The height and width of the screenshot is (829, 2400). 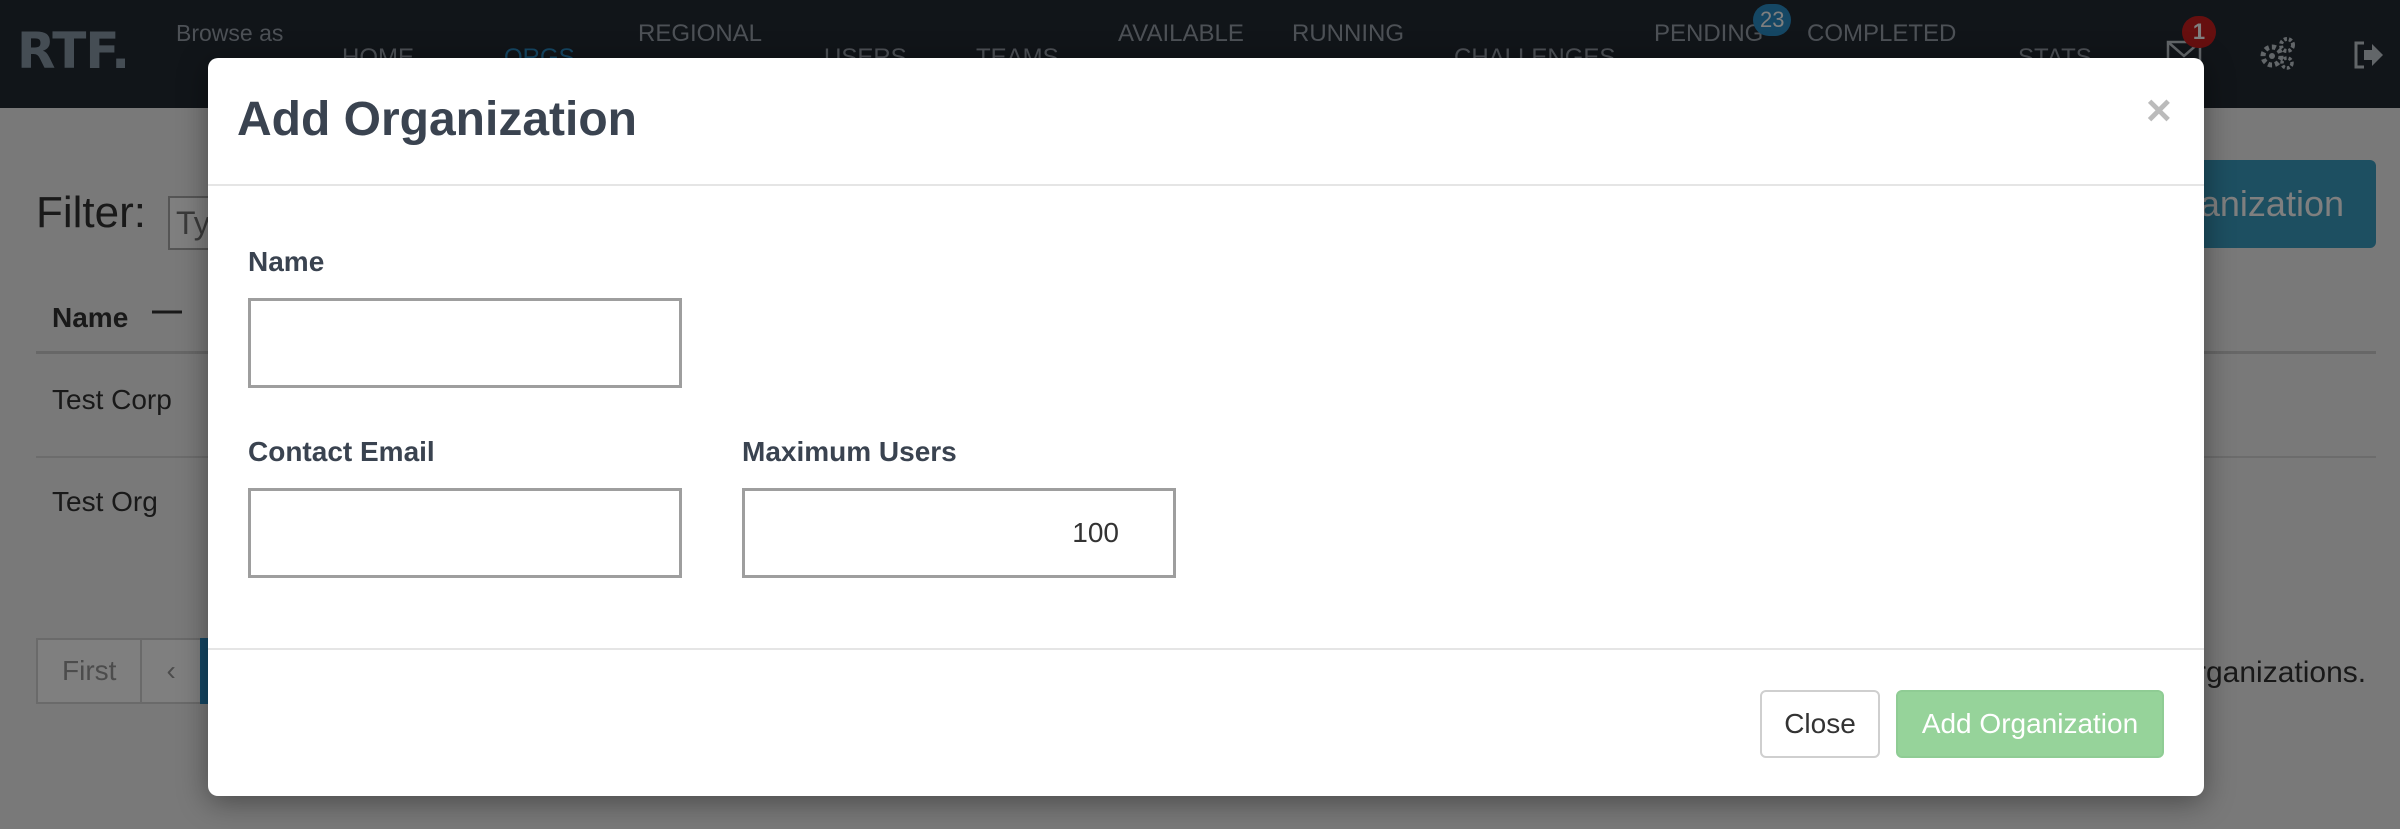 What do you see at coordinates (341, 451) in the screenshot?
I see `contact-email-label: Contact Email` at bounding box center [341, 451].